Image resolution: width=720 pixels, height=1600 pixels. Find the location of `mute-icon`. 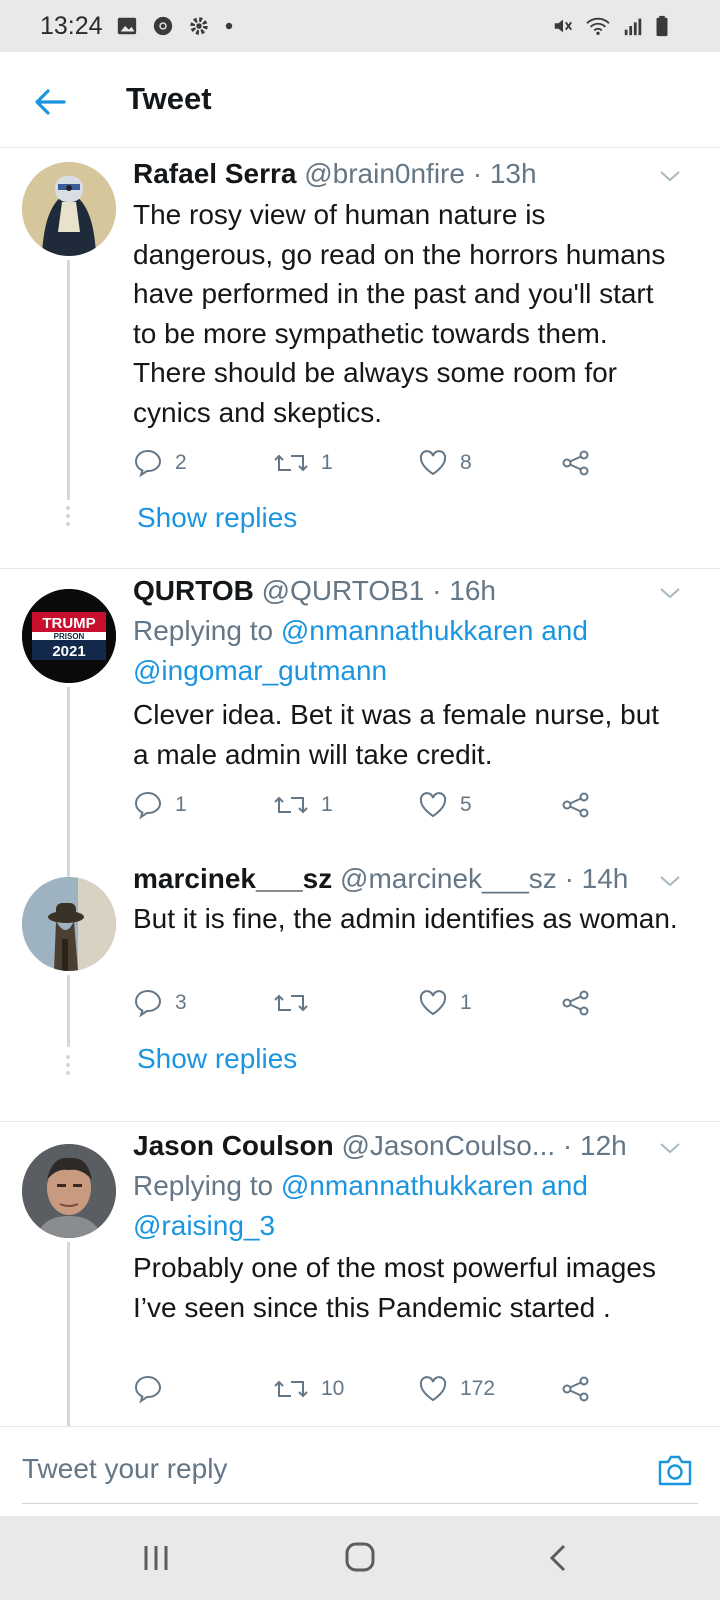

mute-icon is located at coordinates (563, 26).